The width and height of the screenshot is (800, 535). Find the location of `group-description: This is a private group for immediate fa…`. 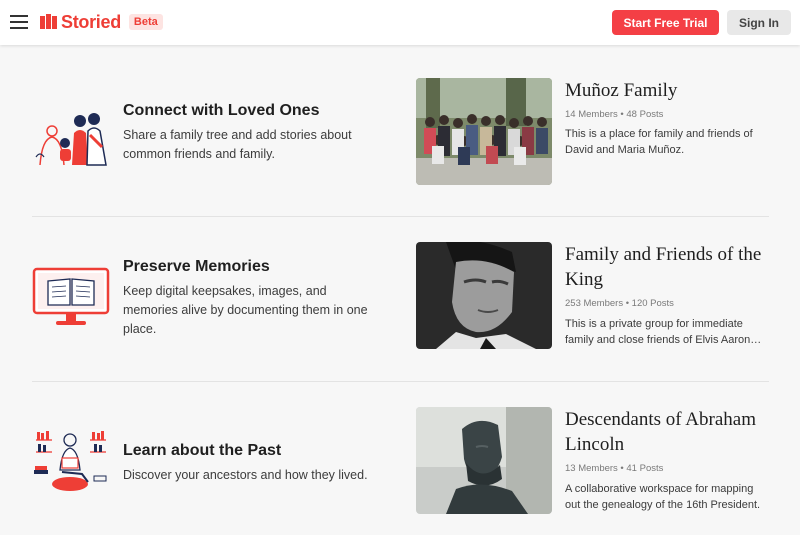

group-description: This is a private group for immediate fa… is located at coordinates (658, 332).